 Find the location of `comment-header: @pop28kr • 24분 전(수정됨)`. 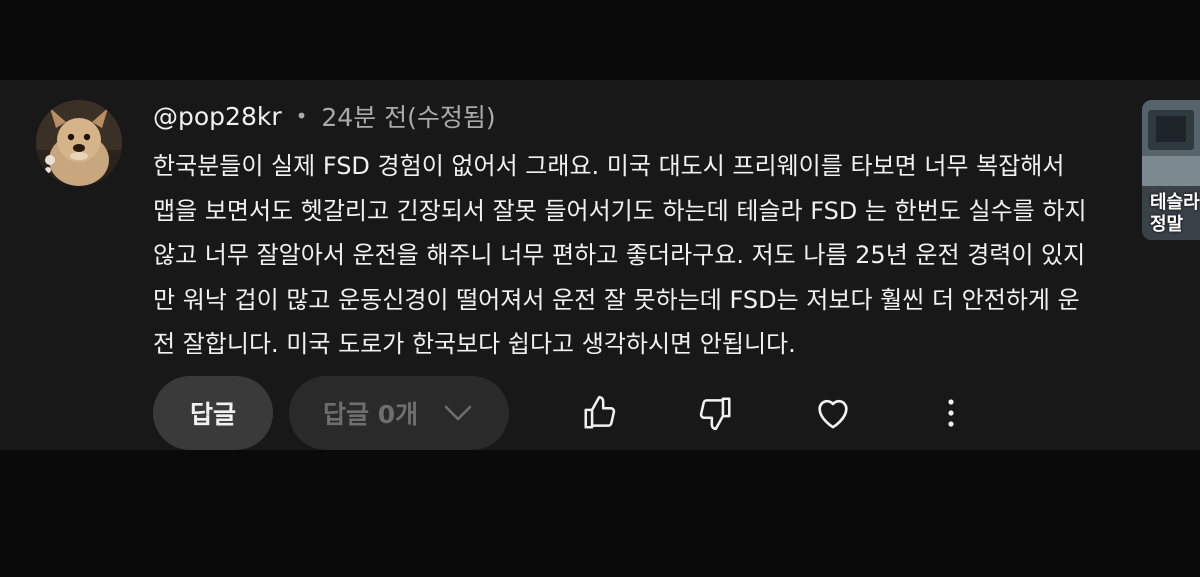

comment-header: @pop28kr • 24분 전(수정됨) is located at coordinates (324, 116).